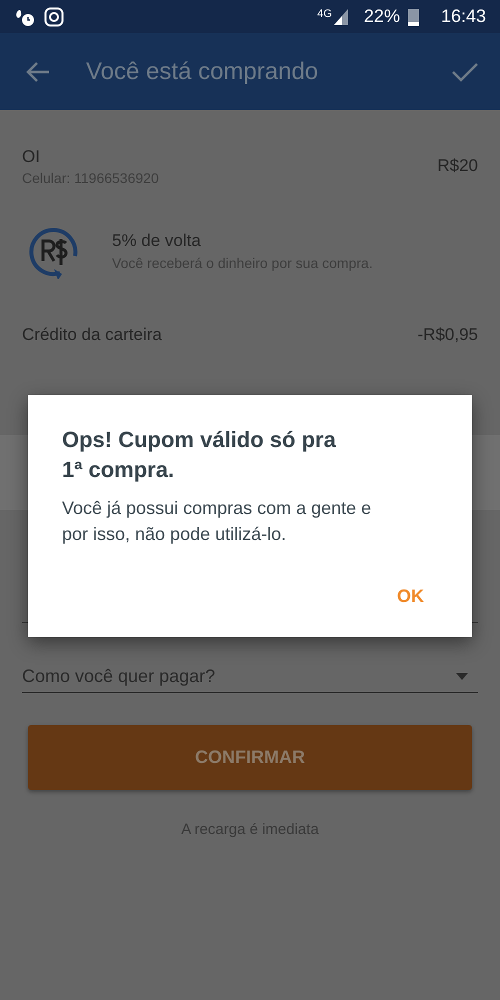  I want to click on notification-icon, so click(25, 17).